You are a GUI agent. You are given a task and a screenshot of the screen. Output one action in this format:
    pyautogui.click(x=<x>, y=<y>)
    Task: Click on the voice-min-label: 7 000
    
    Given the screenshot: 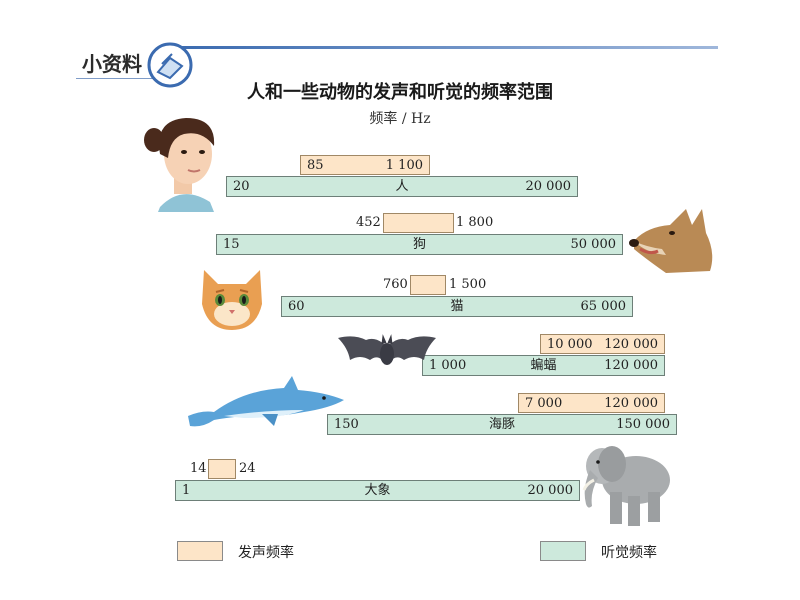 What is the action you would take?
    pyautogui.click(x=544, y=403)
    